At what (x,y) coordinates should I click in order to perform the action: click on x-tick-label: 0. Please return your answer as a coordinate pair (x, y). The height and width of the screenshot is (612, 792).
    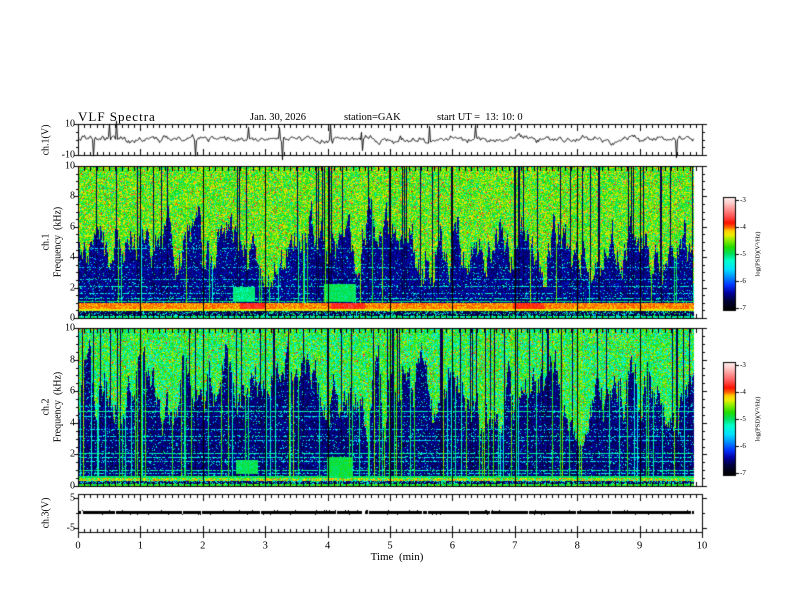
    Looking at the image, I should click on (78, 546).